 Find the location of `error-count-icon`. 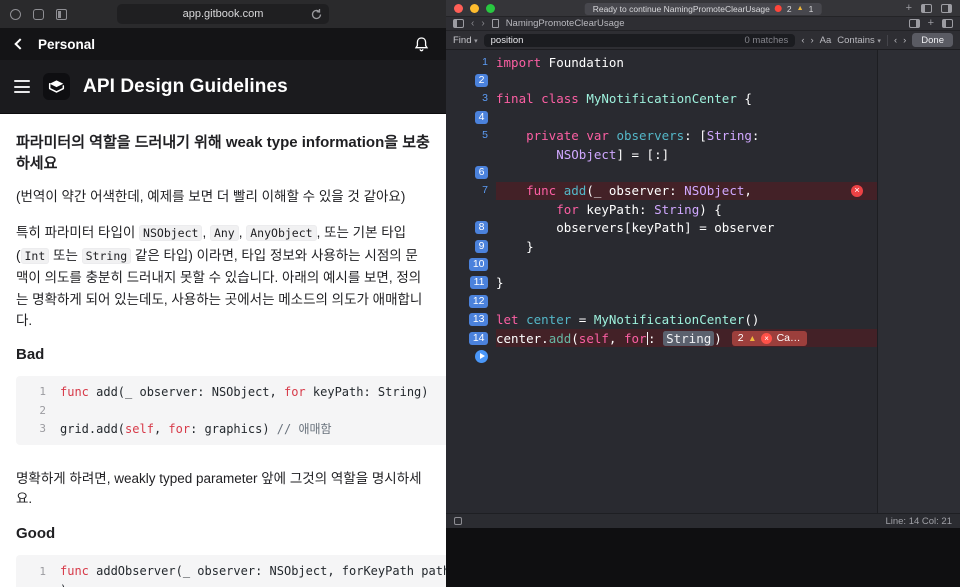

error-count-icon is located at coordinates (778, 8).